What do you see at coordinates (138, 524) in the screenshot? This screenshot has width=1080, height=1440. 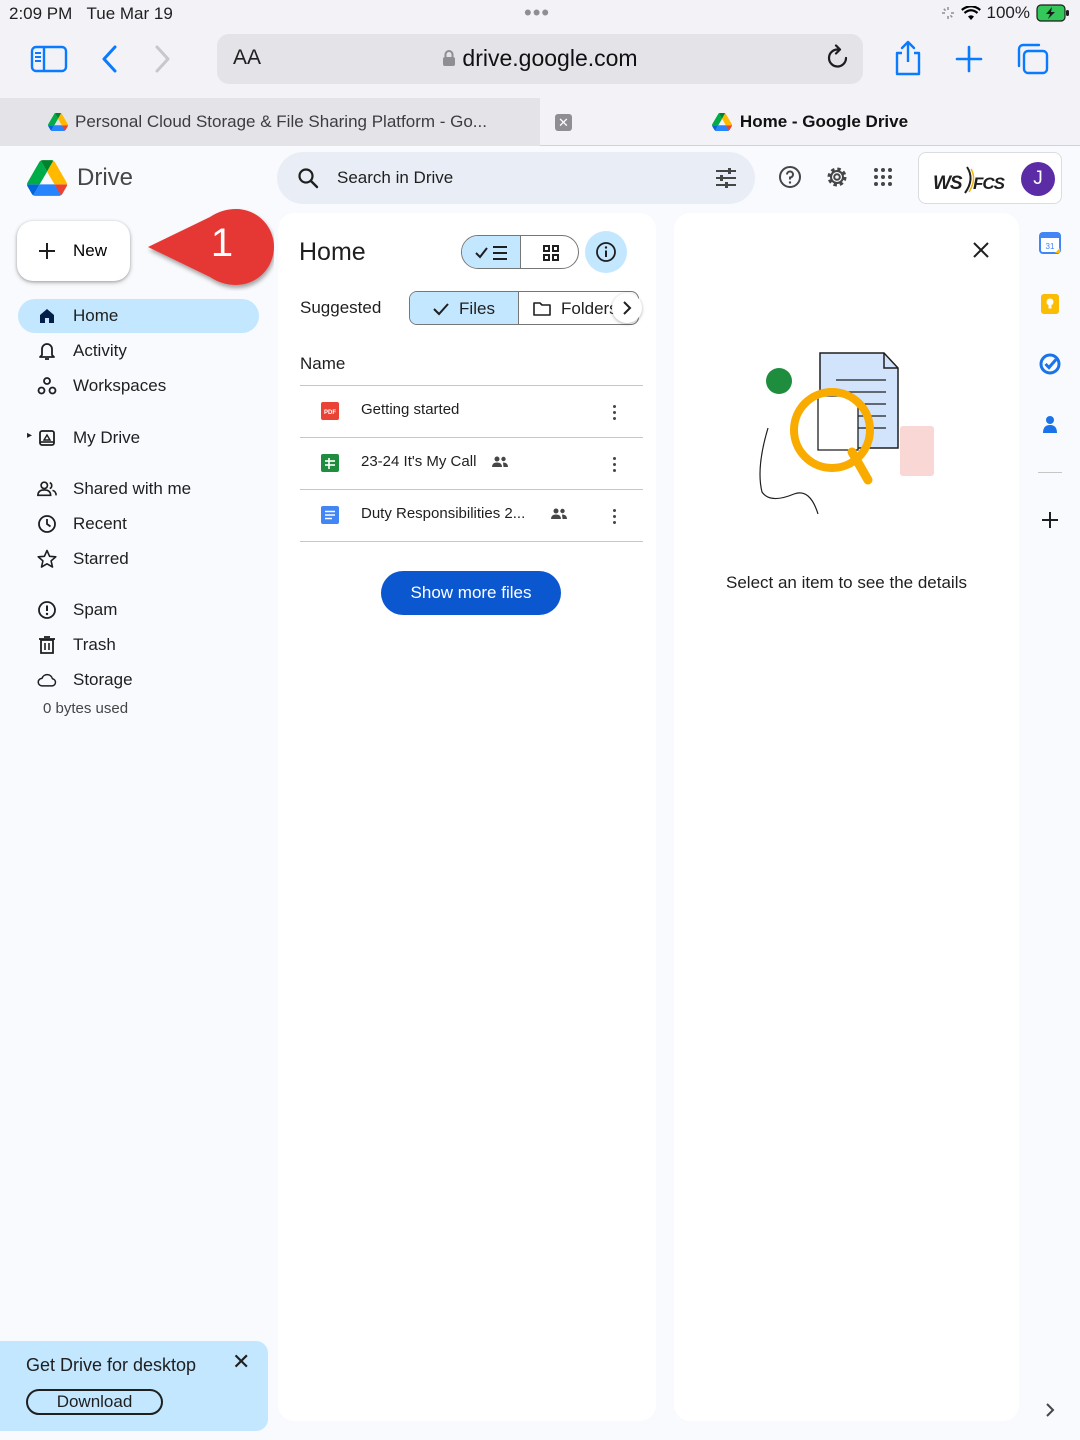 I see `sidebar-item-recent: Recent` at bounding box center [138, 524].